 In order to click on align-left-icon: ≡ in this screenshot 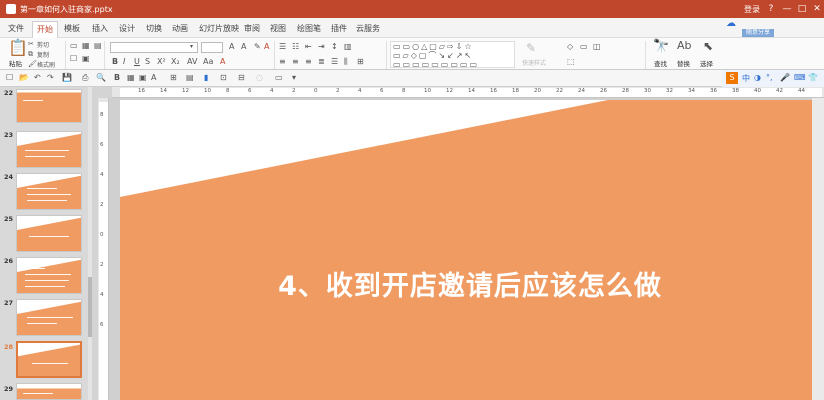, I will do `click(282, 62)`.